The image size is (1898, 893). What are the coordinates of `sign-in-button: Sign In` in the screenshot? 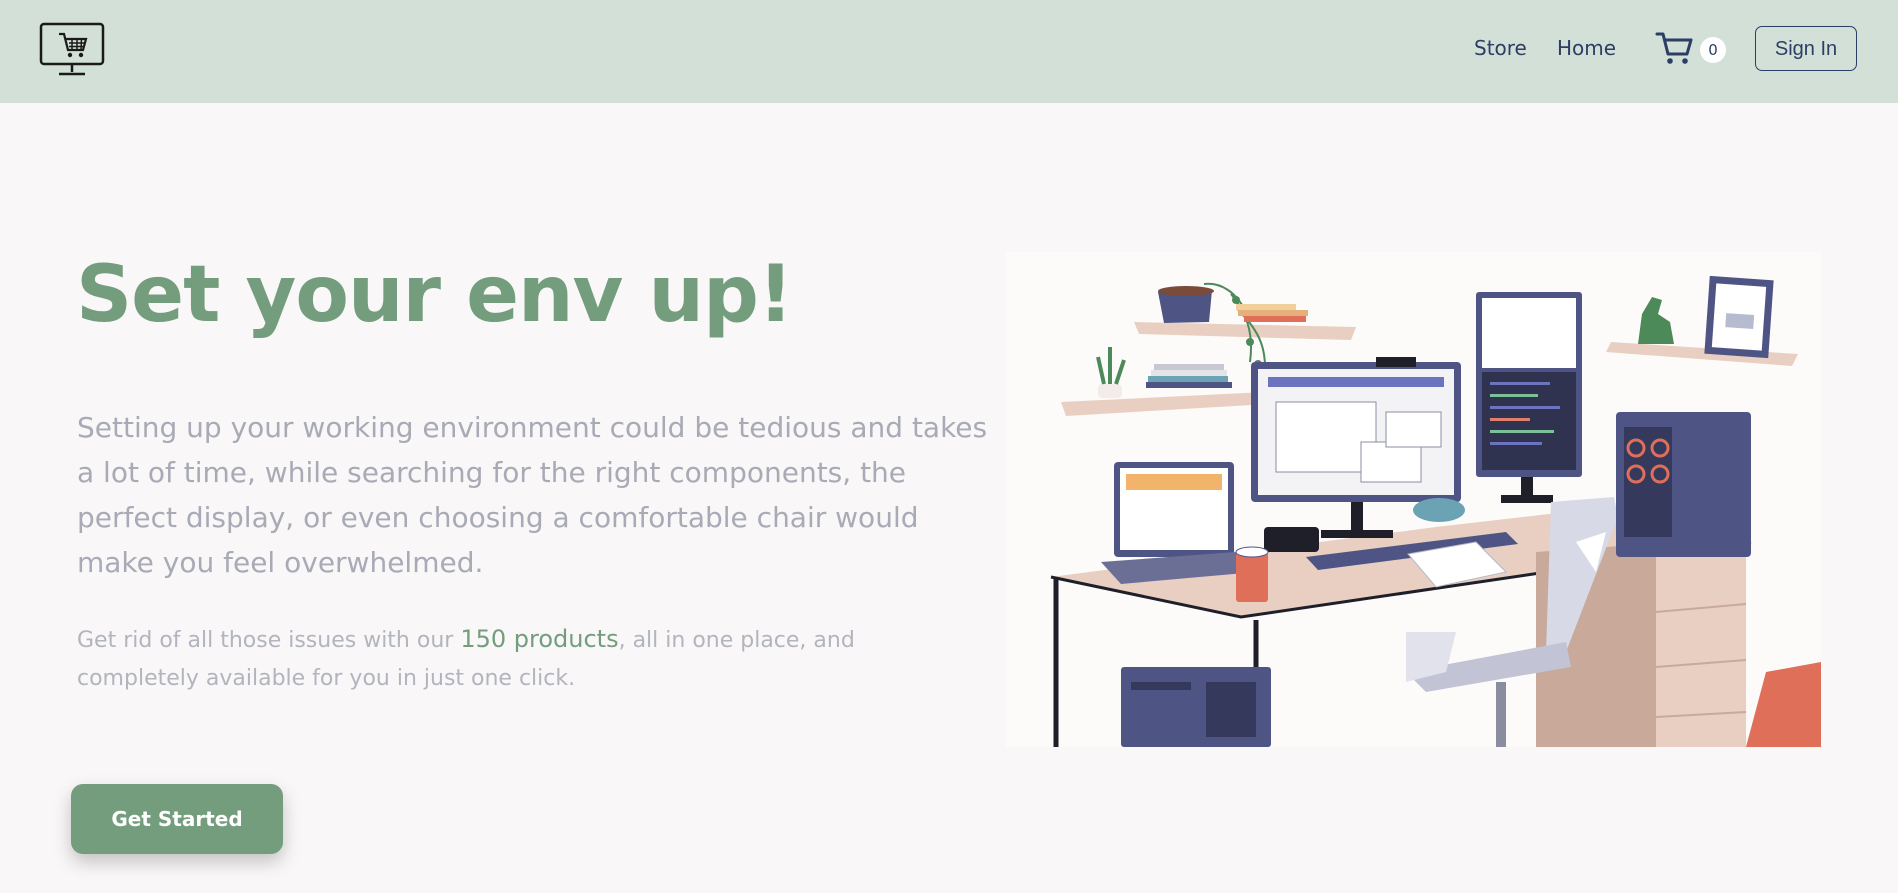 It's located at (1806, 48).